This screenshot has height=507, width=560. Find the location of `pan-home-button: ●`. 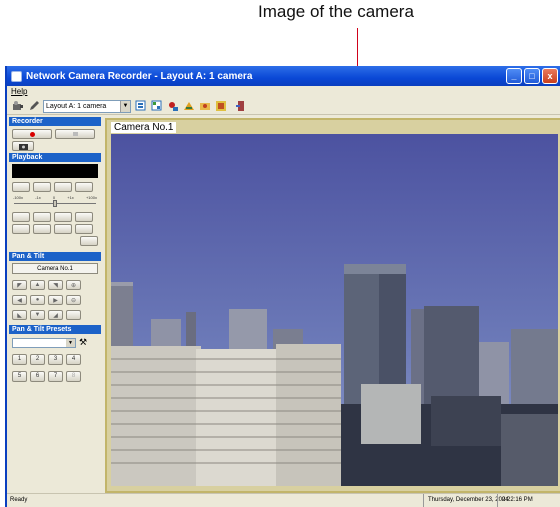

pan-home-button: ● is located at coordinates (37, 300).